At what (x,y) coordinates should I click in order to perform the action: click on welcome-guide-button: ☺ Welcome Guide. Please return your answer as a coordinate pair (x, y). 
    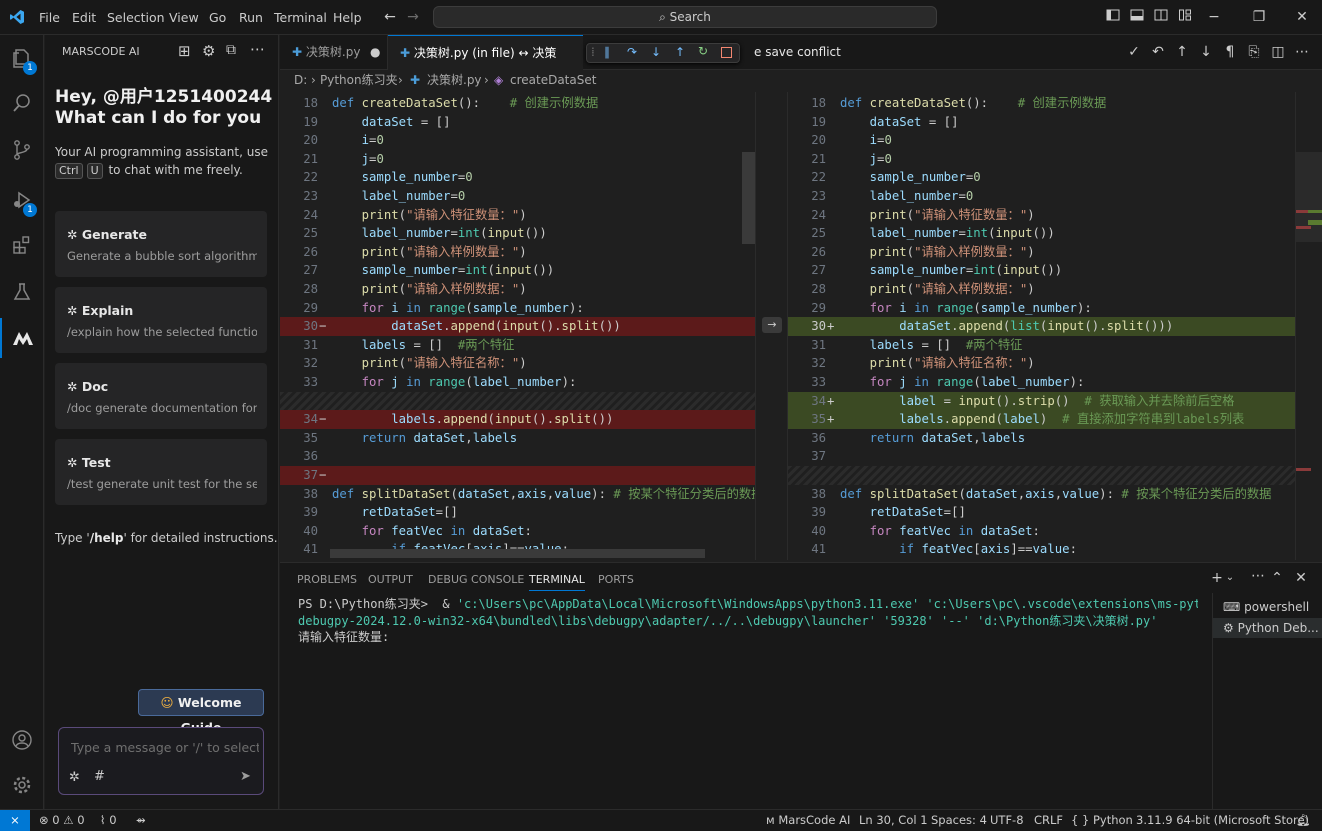
    Looking at the image, I should click on (201, 712).